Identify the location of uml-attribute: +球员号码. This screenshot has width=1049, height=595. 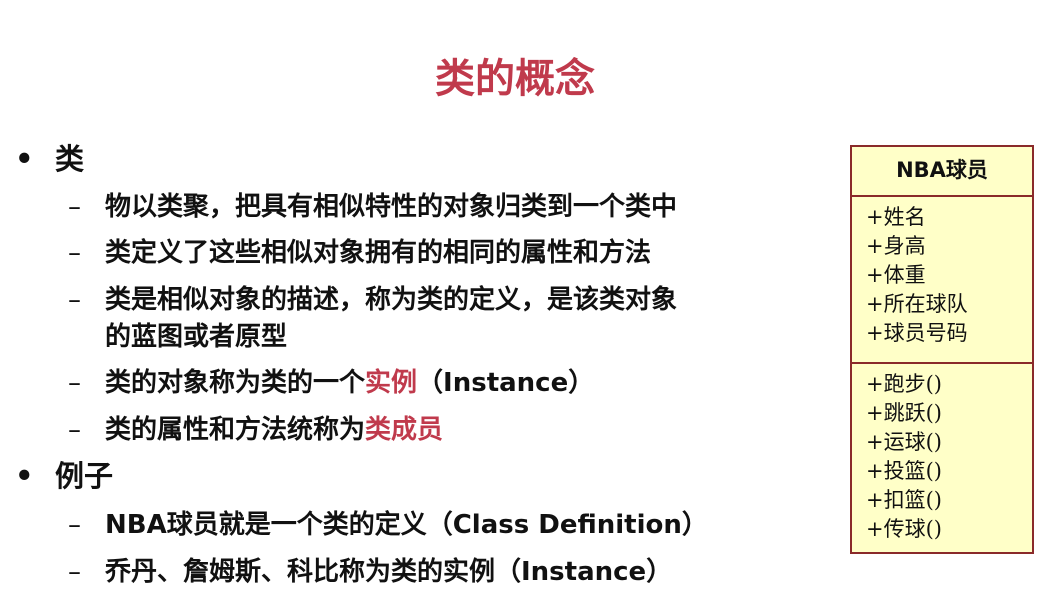
(917, 333).